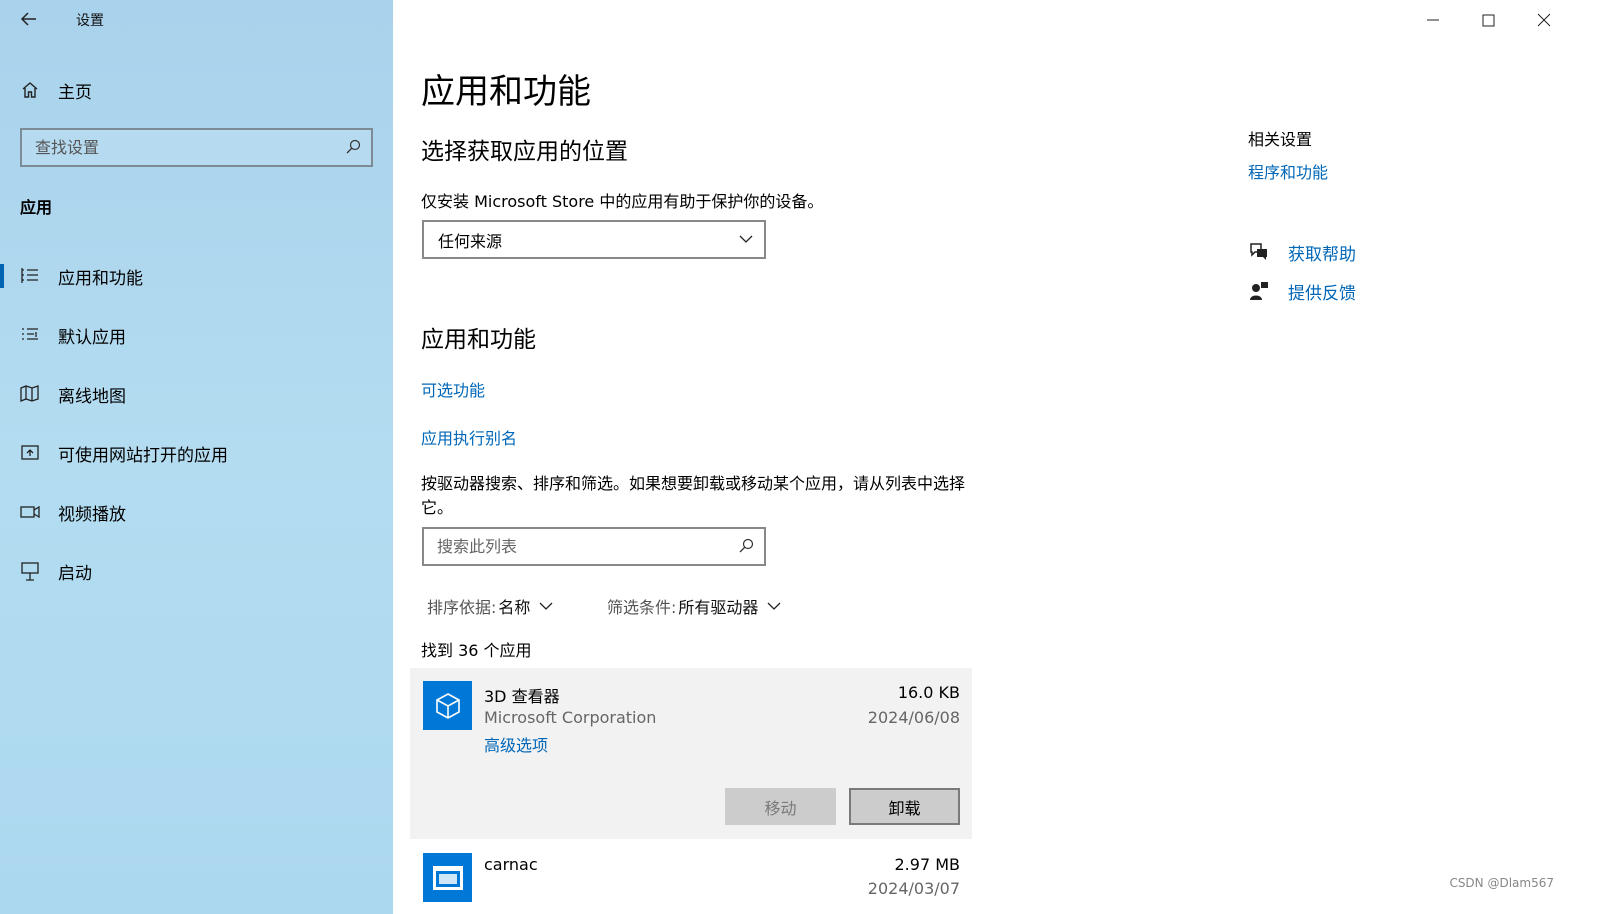 The height and width of the screenshot is (914, 1597). What do you see at coordinates (506, 92) in the screenshot?
I see `page-title: 应用和功能` at bounding box center [506, 92].